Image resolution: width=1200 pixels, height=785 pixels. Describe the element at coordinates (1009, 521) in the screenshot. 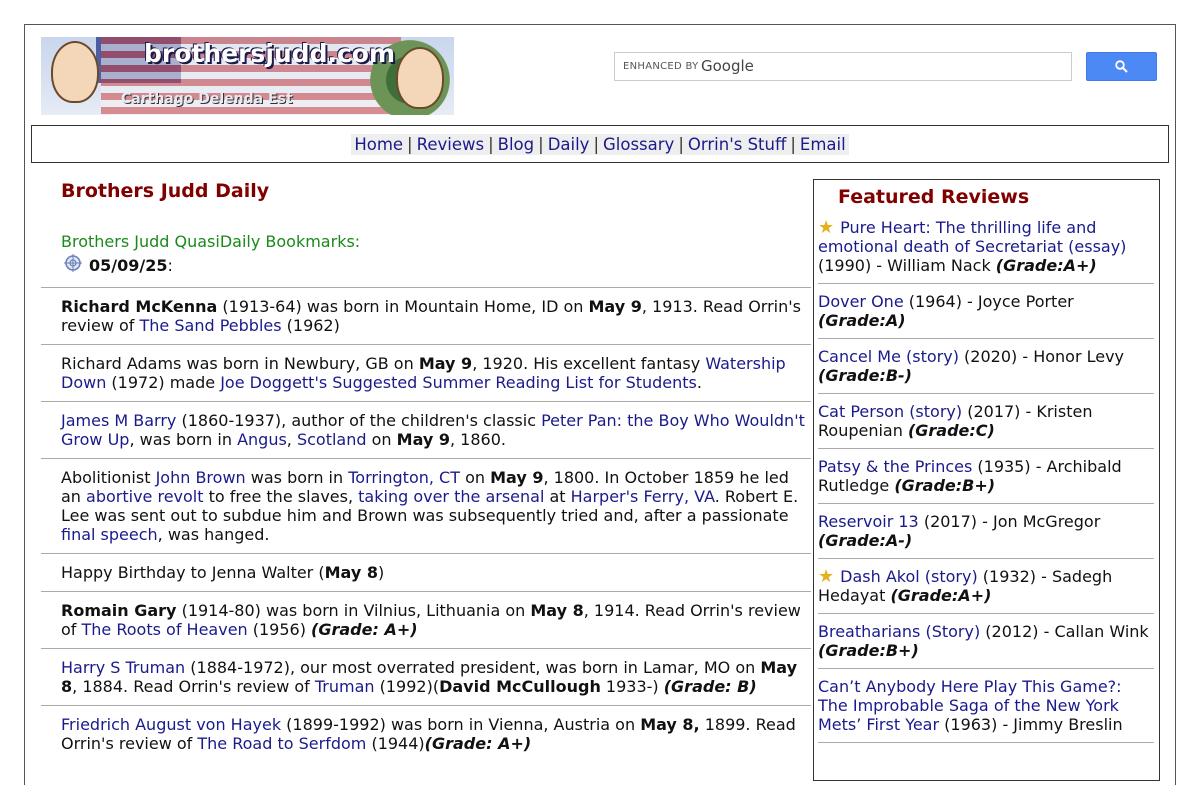

I see `featured-review-meta: (2017) - Jon McGregor` at that location.